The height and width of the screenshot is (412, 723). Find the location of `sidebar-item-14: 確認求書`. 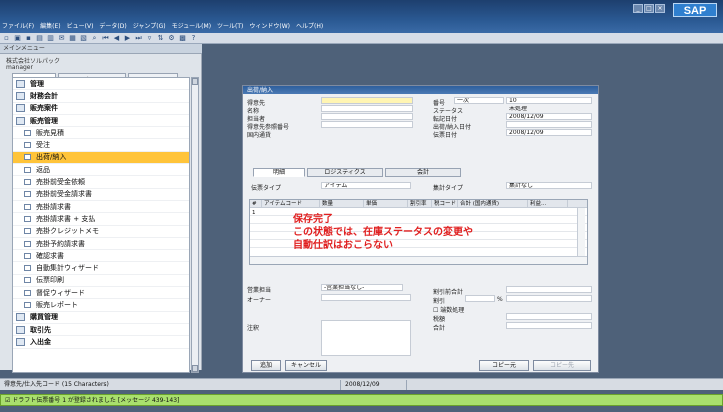

sidebar-item-14: 確認求書 is located at coordinates (101, 256).